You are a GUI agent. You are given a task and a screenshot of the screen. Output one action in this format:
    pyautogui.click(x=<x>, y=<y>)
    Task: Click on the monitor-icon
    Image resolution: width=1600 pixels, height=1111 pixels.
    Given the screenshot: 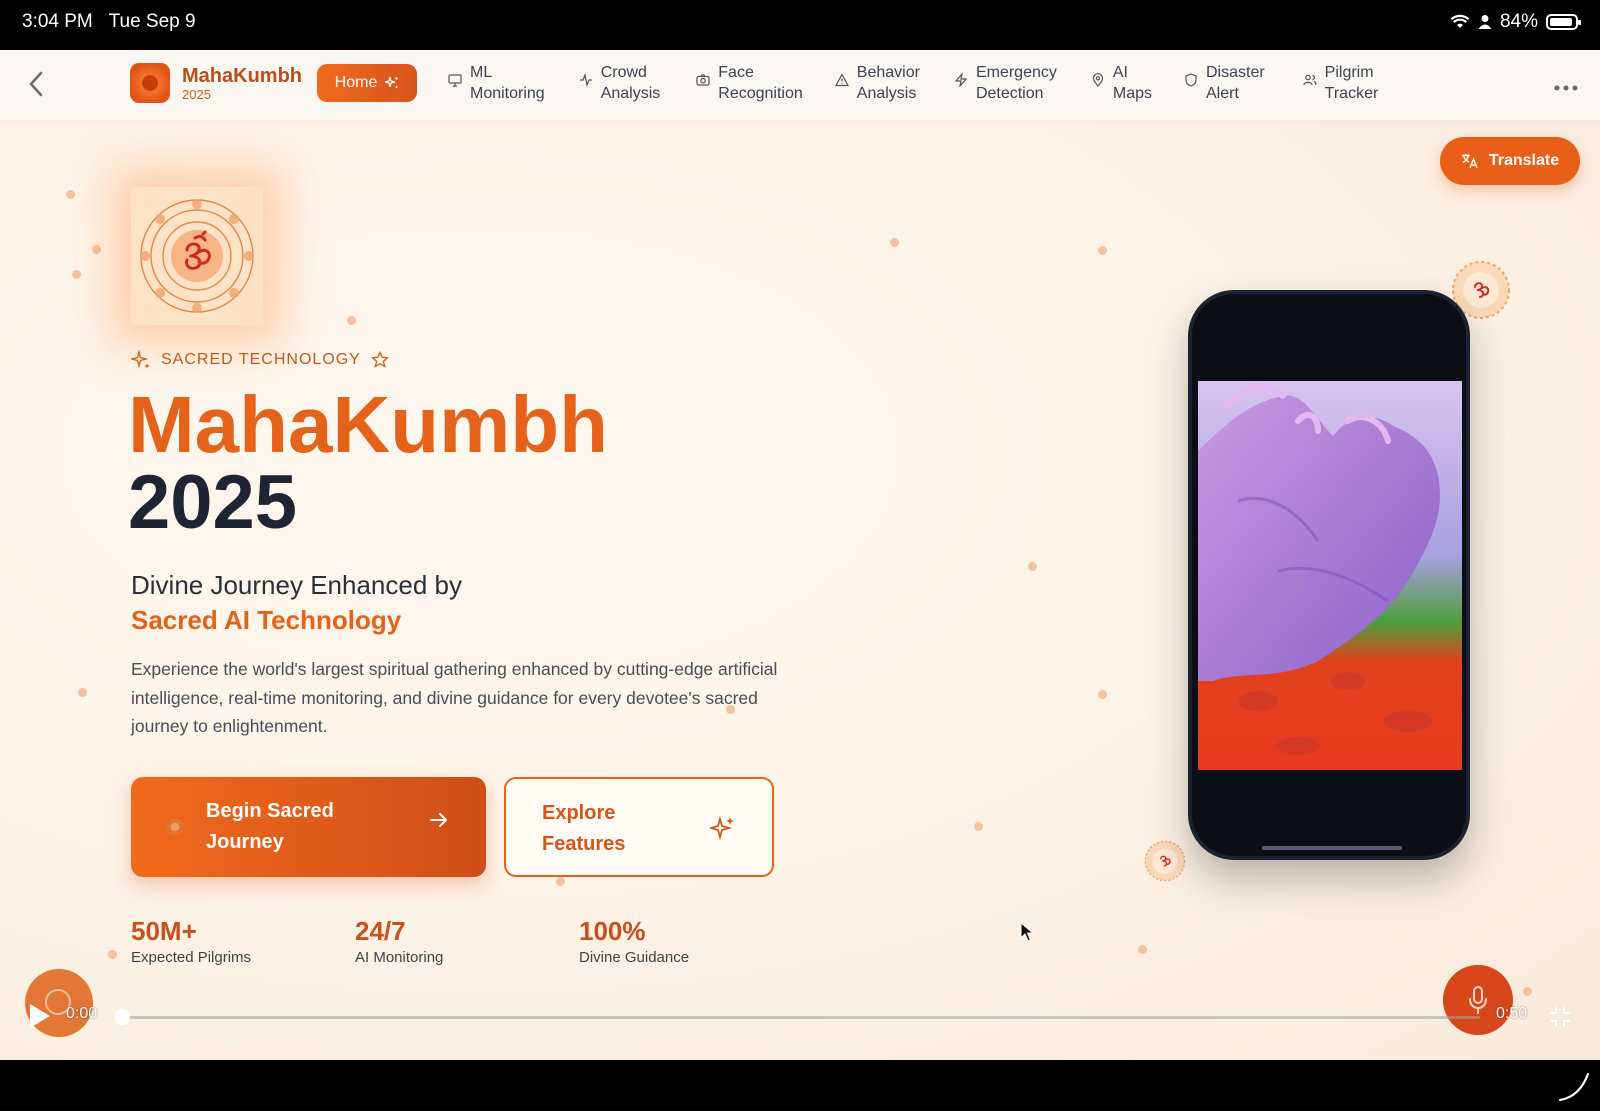 What is the action you would take?
    pyautogui.click(x=455, y=80)
    